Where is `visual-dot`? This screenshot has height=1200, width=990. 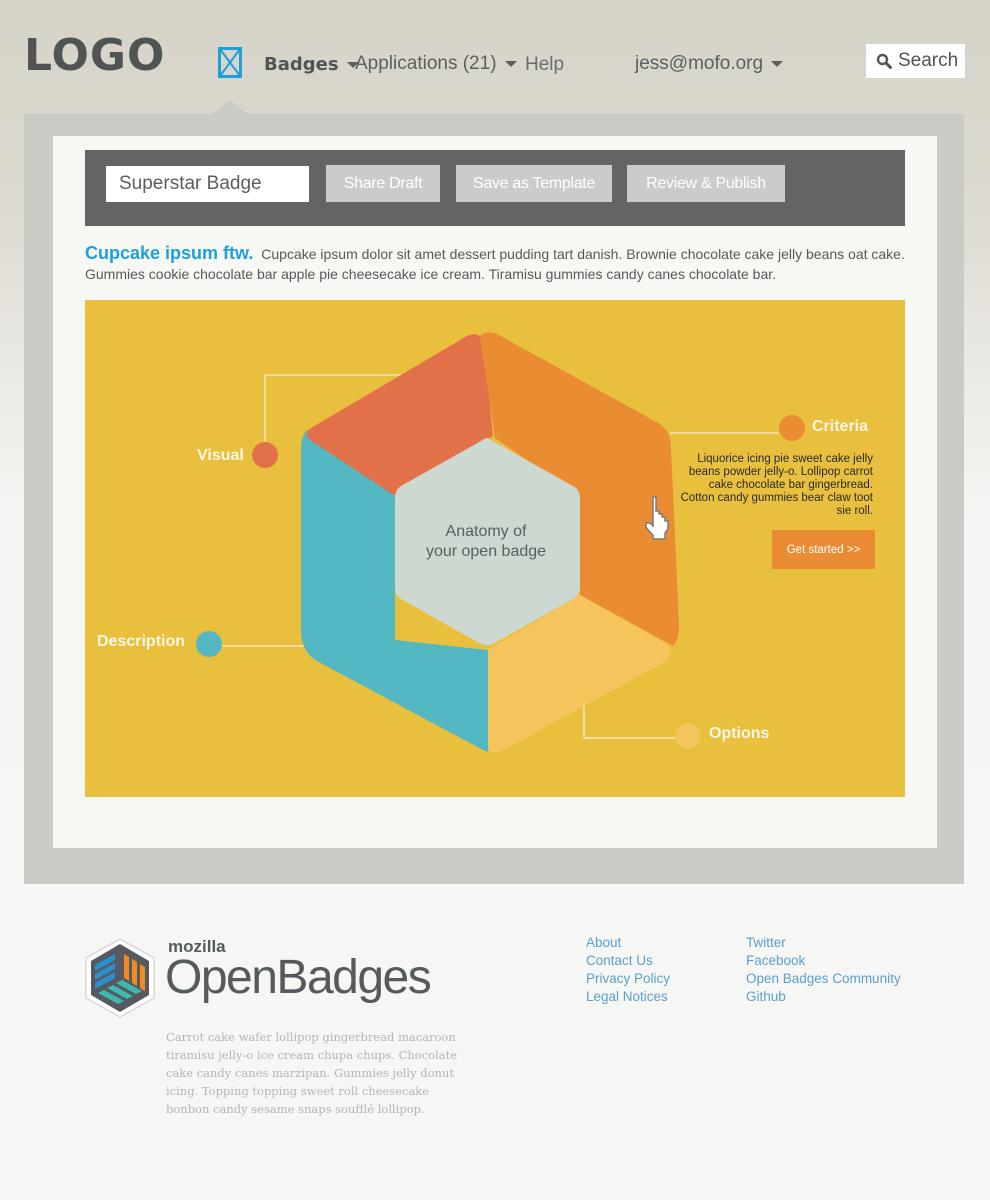
visual-dot is located at coordinates (265, 455).